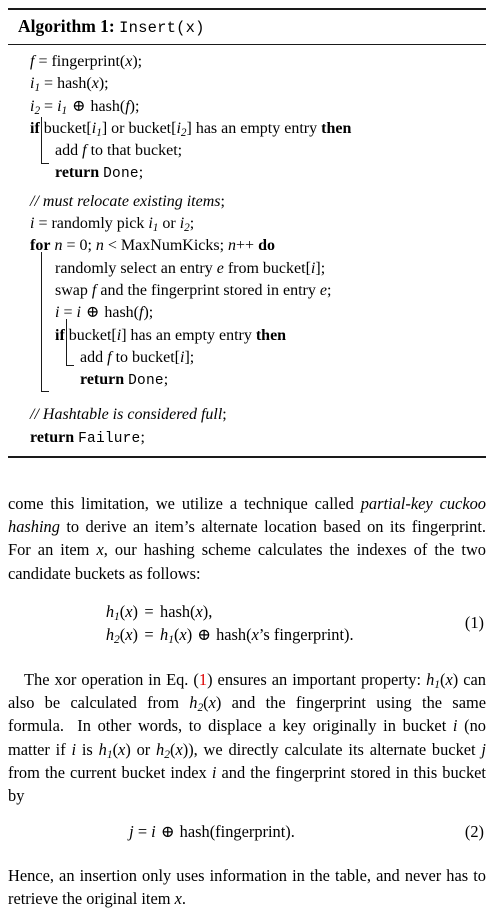 This screenshot has width=501, height=912. What do you see at coordinates (86, 61) in the screenshot?
I see `algorithm-line: f = fingerprint(x);` at bounding box center [86, 61].